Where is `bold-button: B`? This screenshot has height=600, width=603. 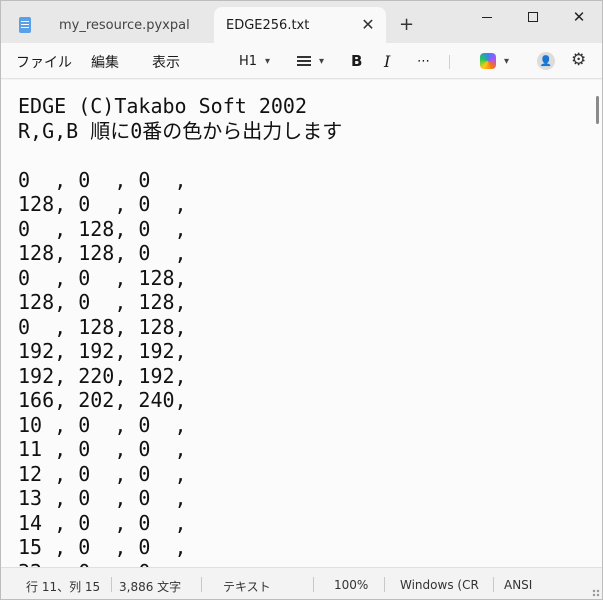 bold-button: B is located at coordinates (356, 61).